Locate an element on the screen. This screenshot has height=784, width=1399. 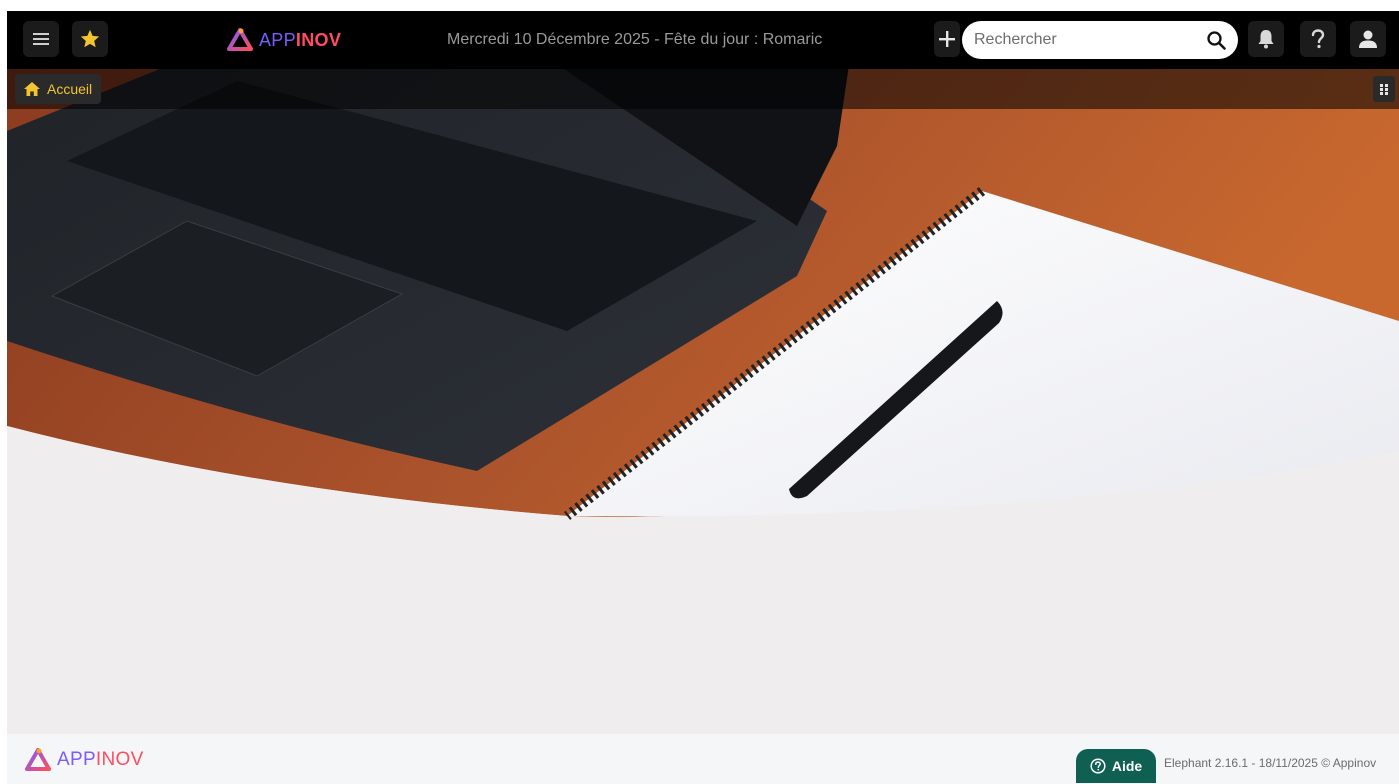
search-box is located at coordinates (1100, 40).